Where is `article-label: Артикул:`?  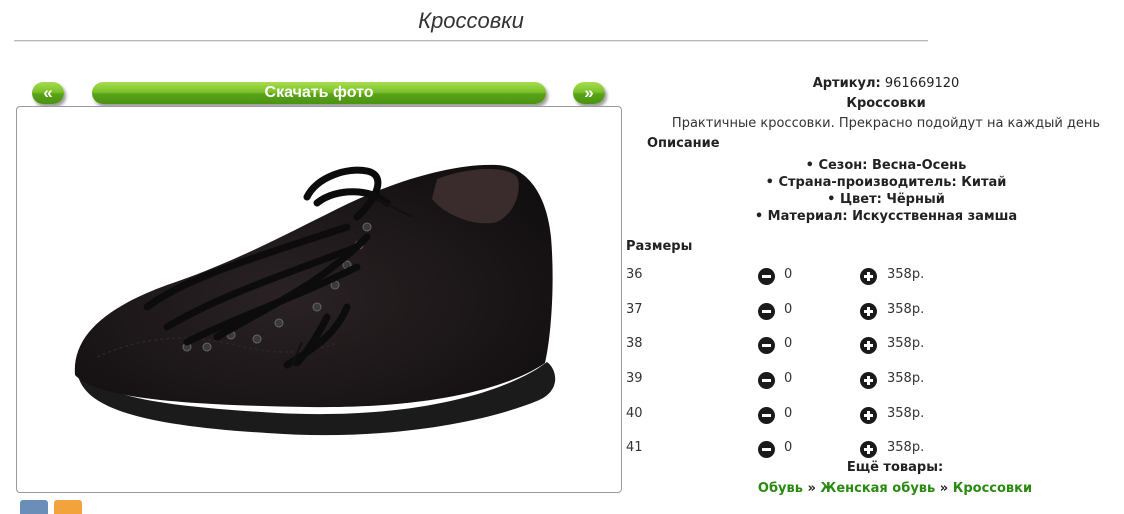 article-label: Артикул: is located at coordinates (846, 83).